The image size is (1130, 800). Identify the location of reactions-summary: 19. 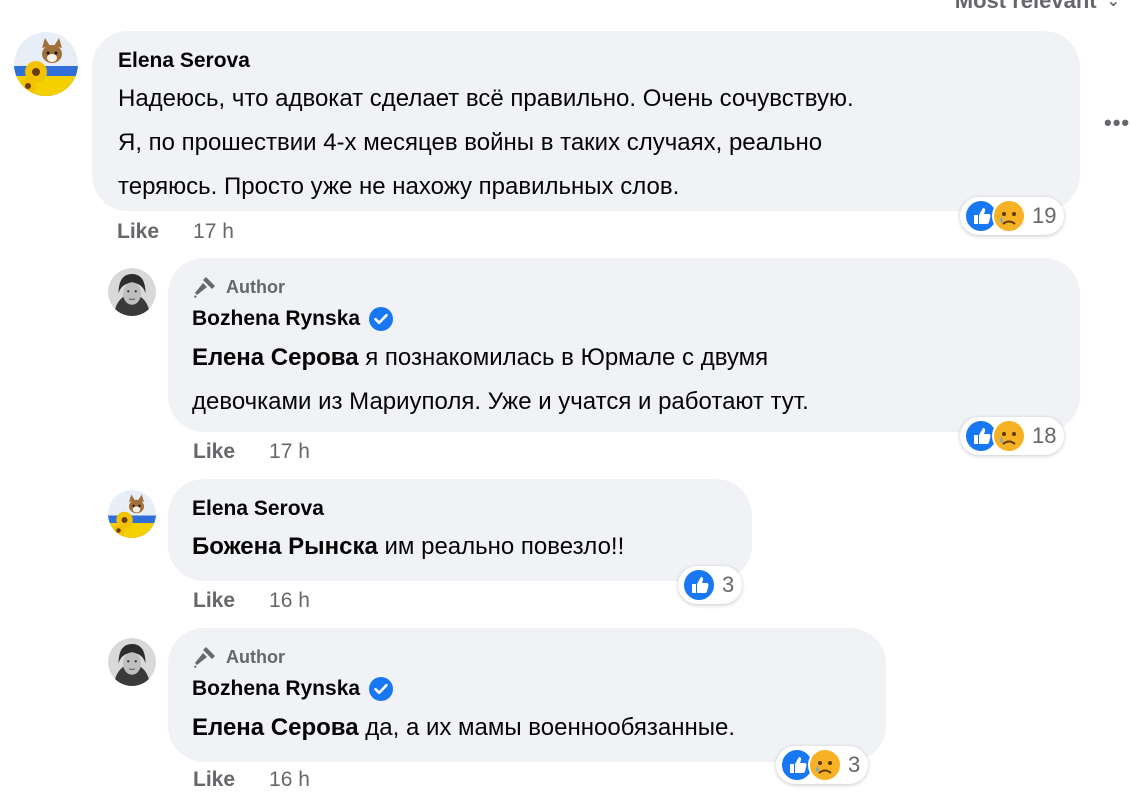
(1012, 216).